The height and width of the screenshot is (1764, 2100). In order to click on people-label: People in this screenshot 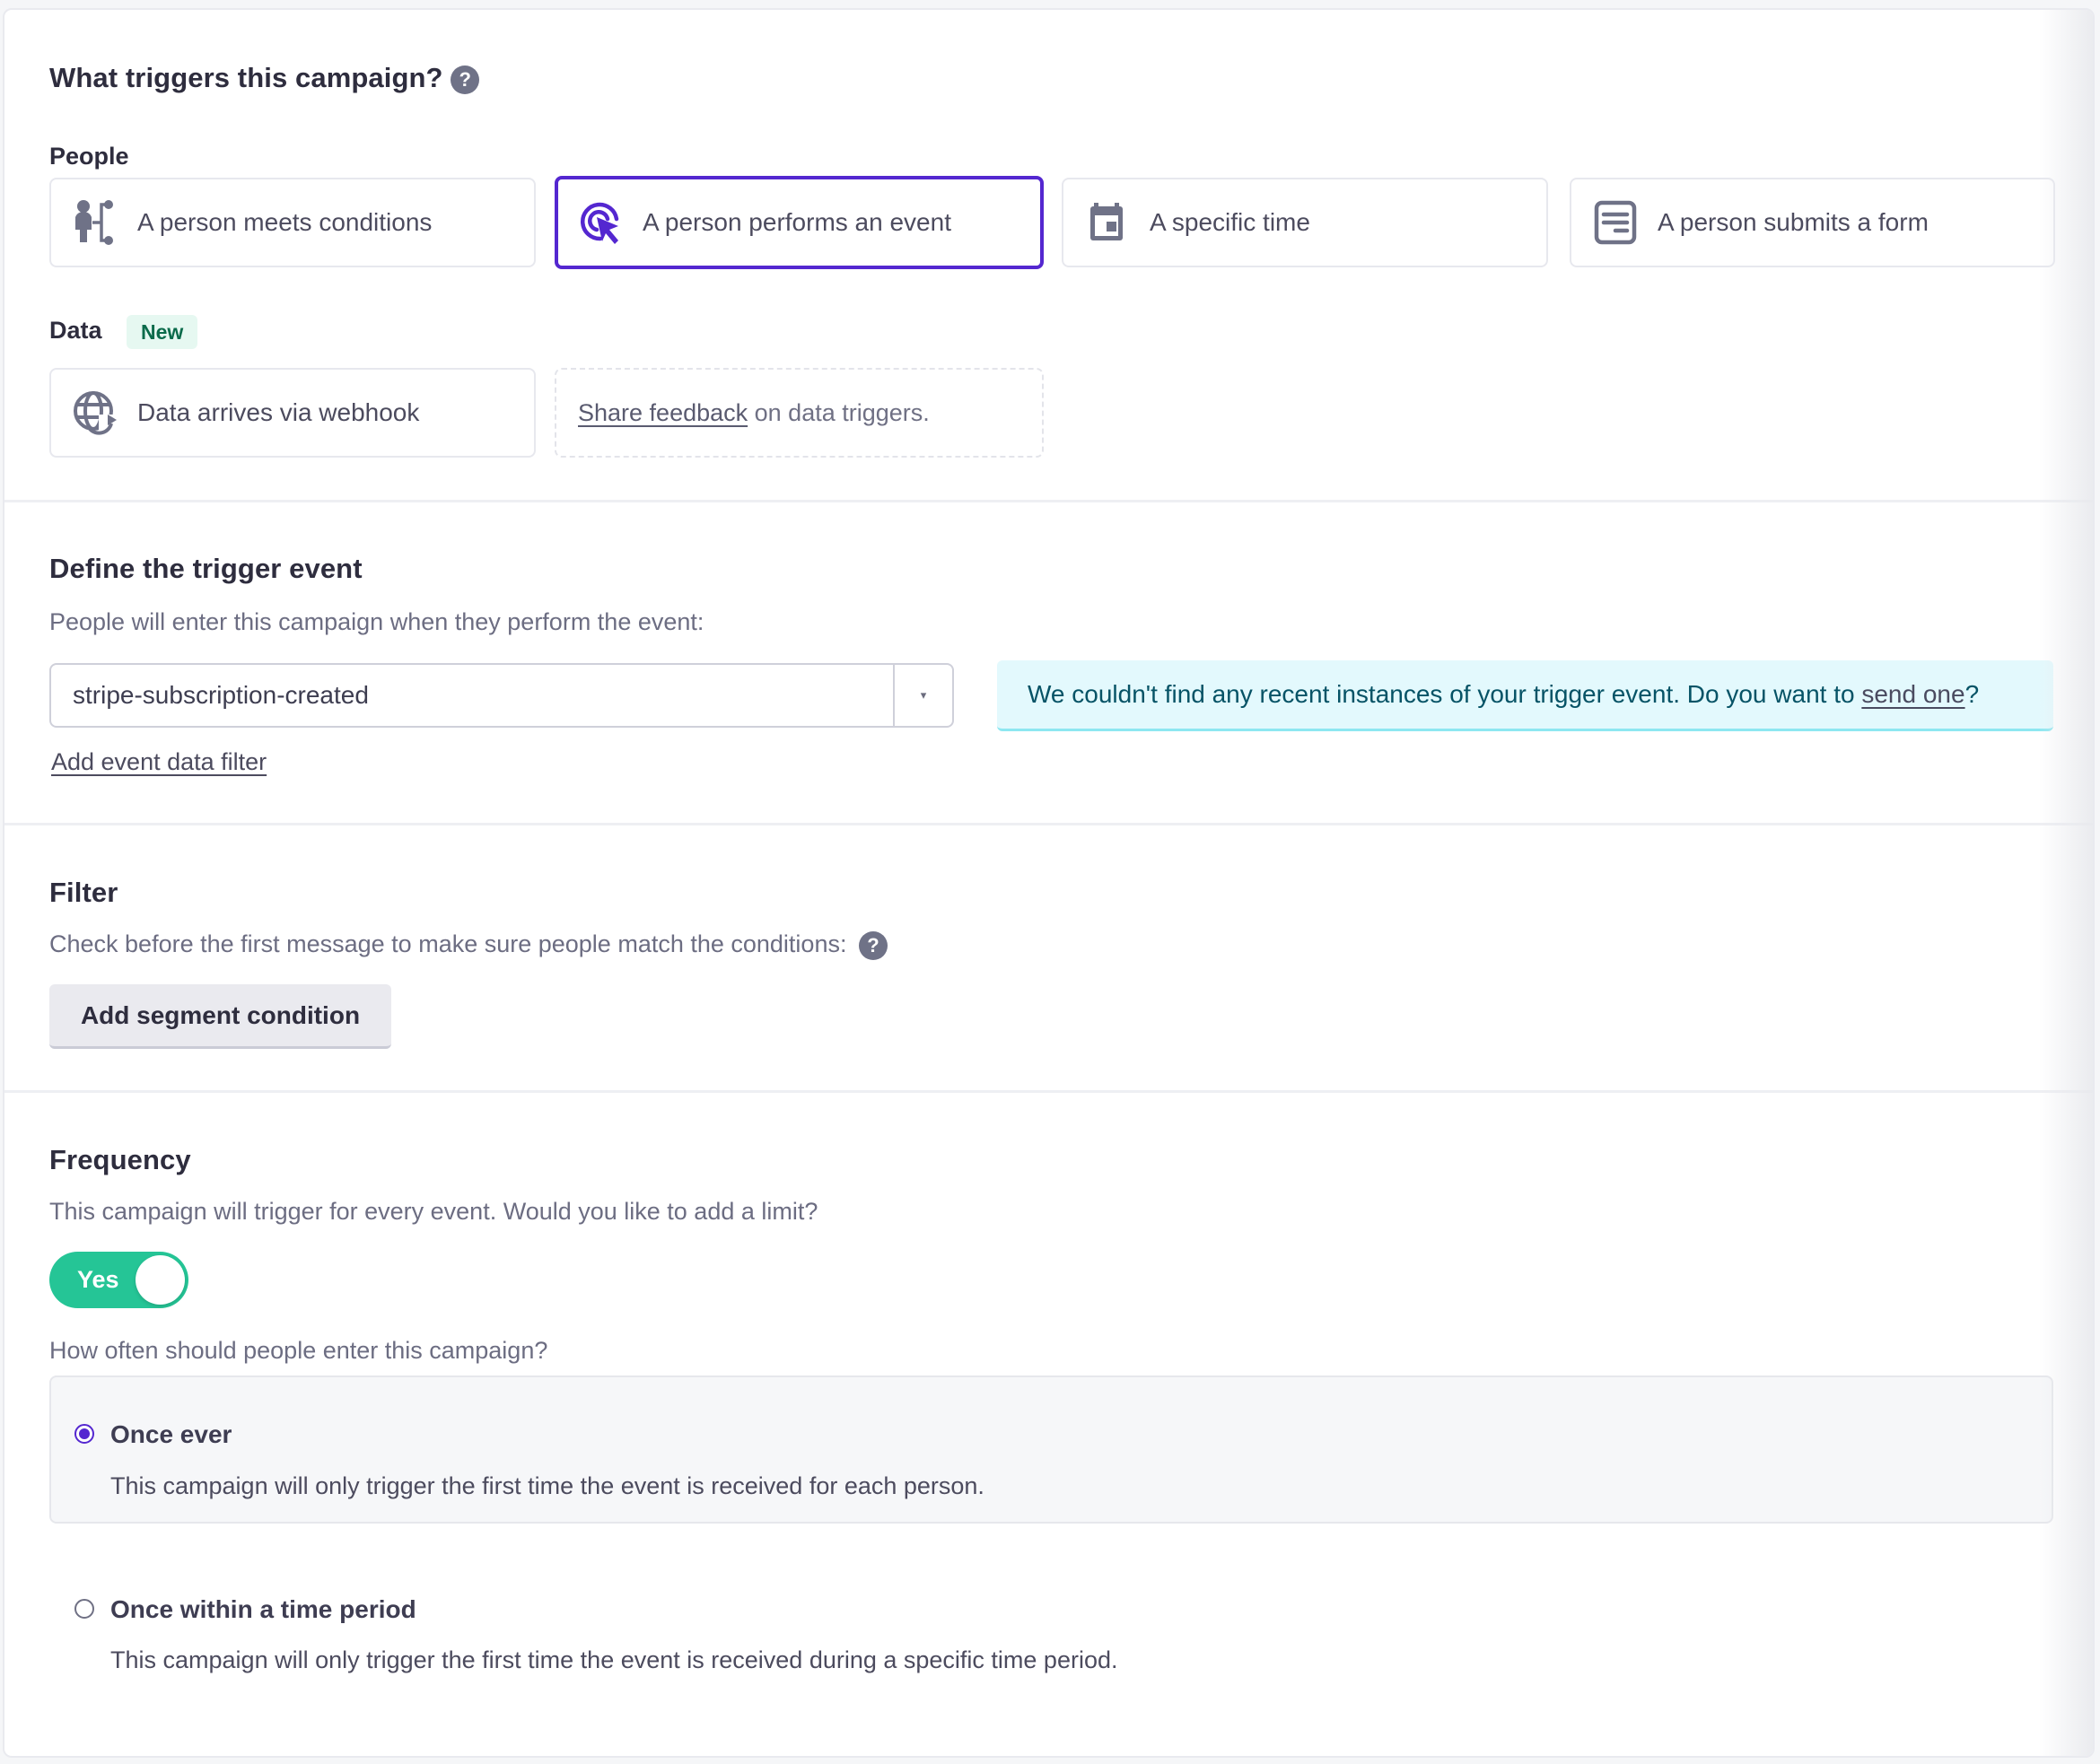, I will do `click(89, 156)`.